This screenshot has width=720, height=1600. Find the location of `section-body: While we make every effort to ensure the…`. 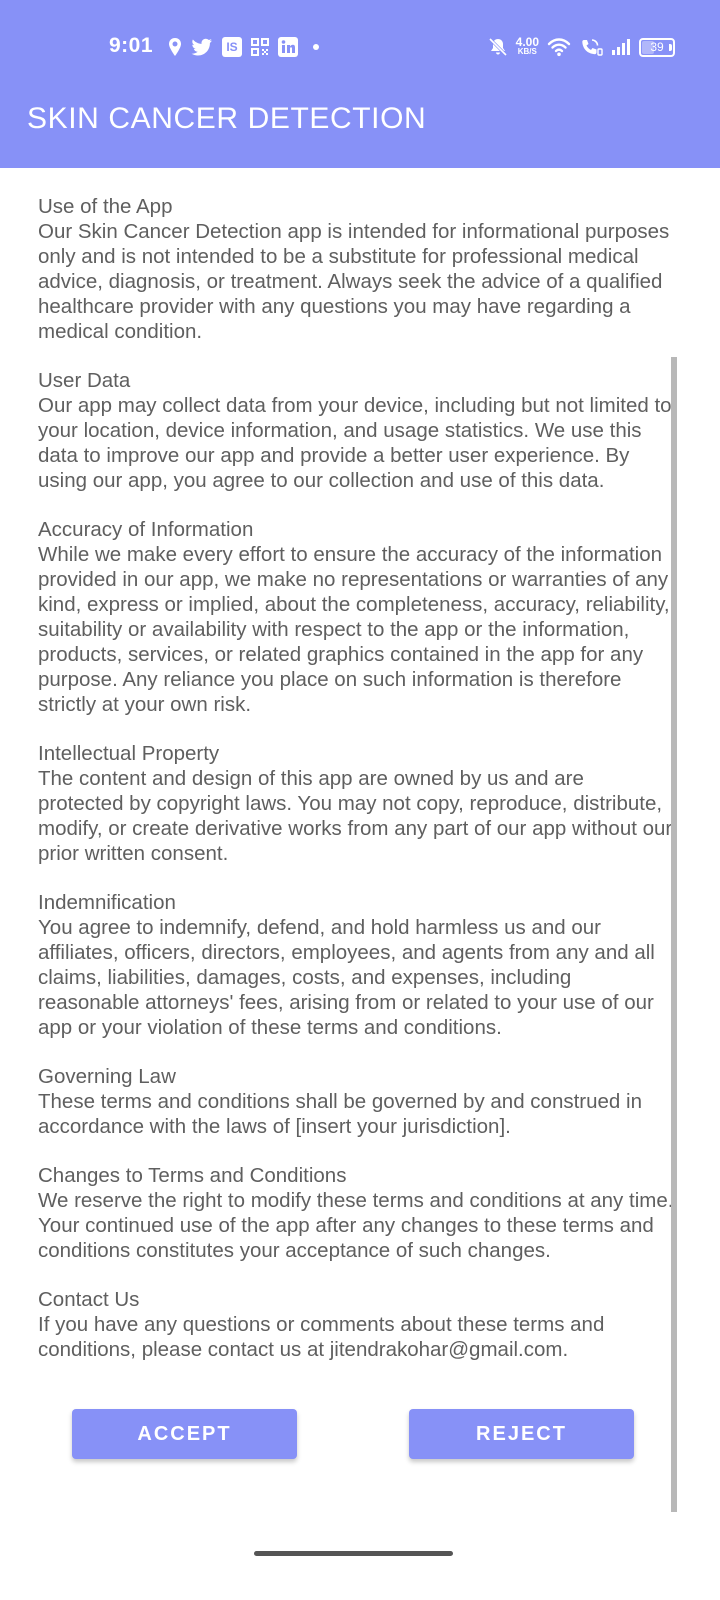

section-body: While we make every effort to ensure the… is located at coordinates (354, 629).